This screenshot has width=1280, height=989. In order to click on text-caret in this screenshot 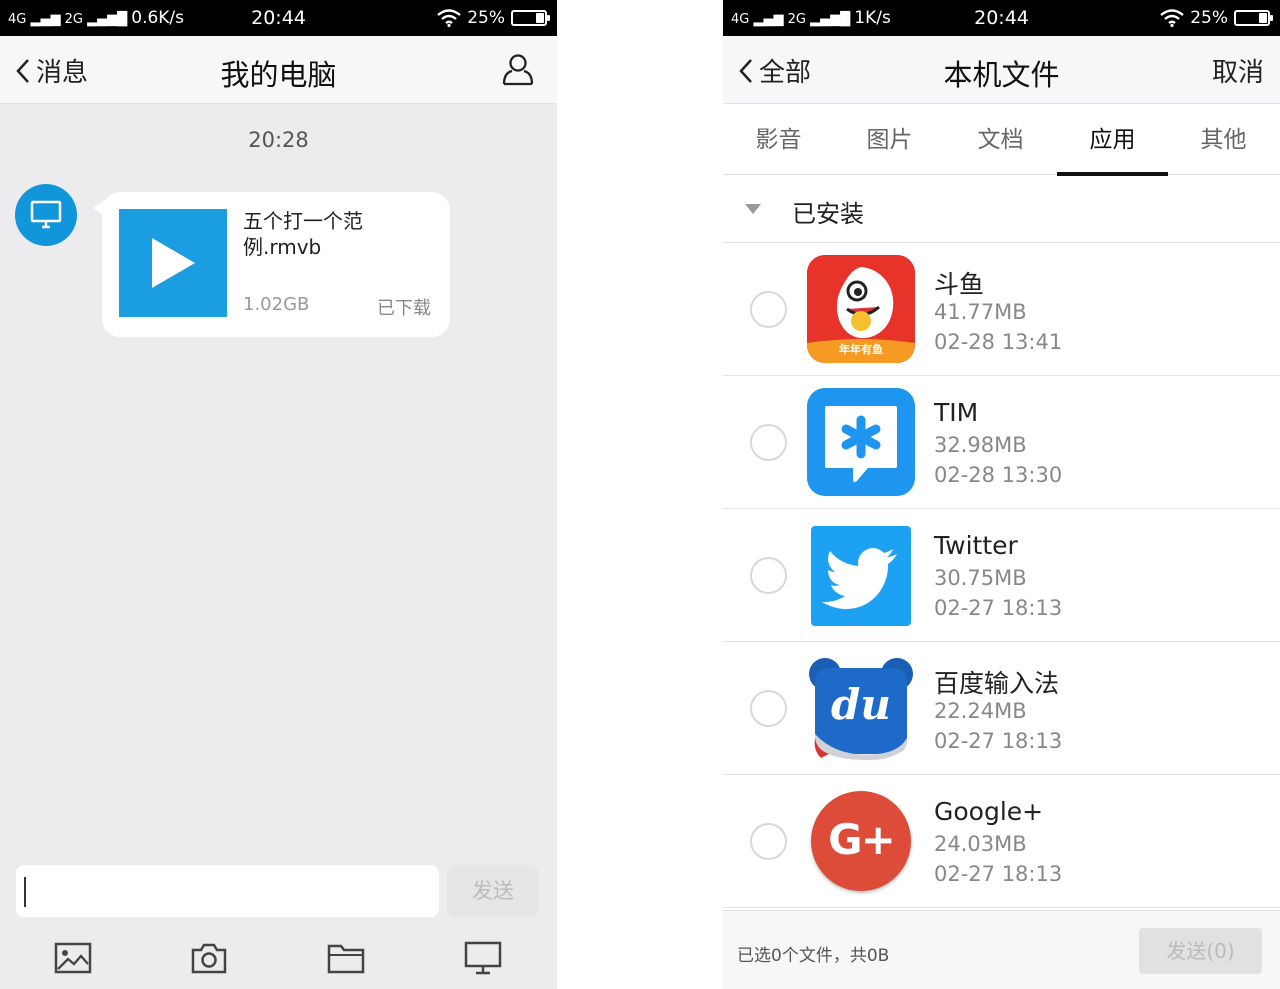, I will do `click(25, 892)`.